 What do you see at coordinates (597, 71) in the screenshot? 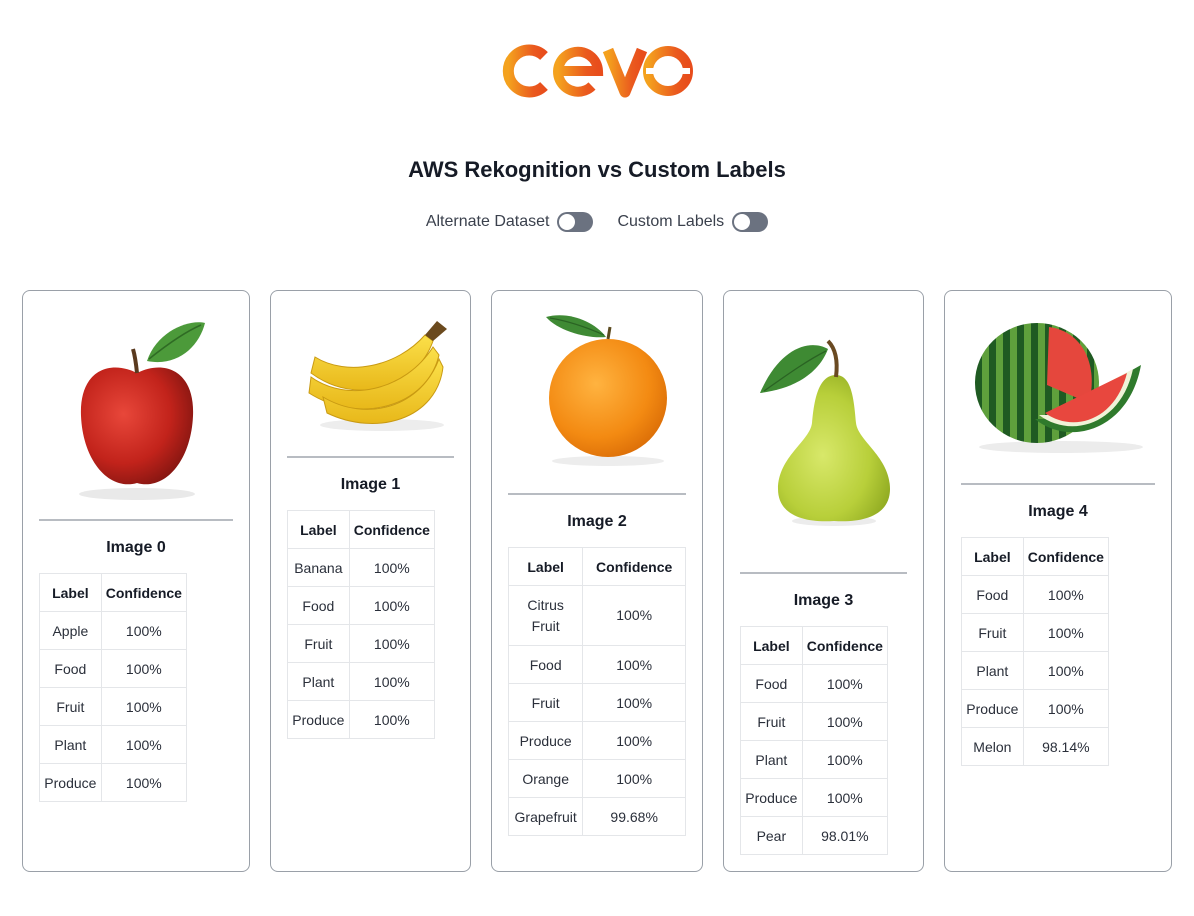
I see `cevo-logo` at bounding box center [597, 71].